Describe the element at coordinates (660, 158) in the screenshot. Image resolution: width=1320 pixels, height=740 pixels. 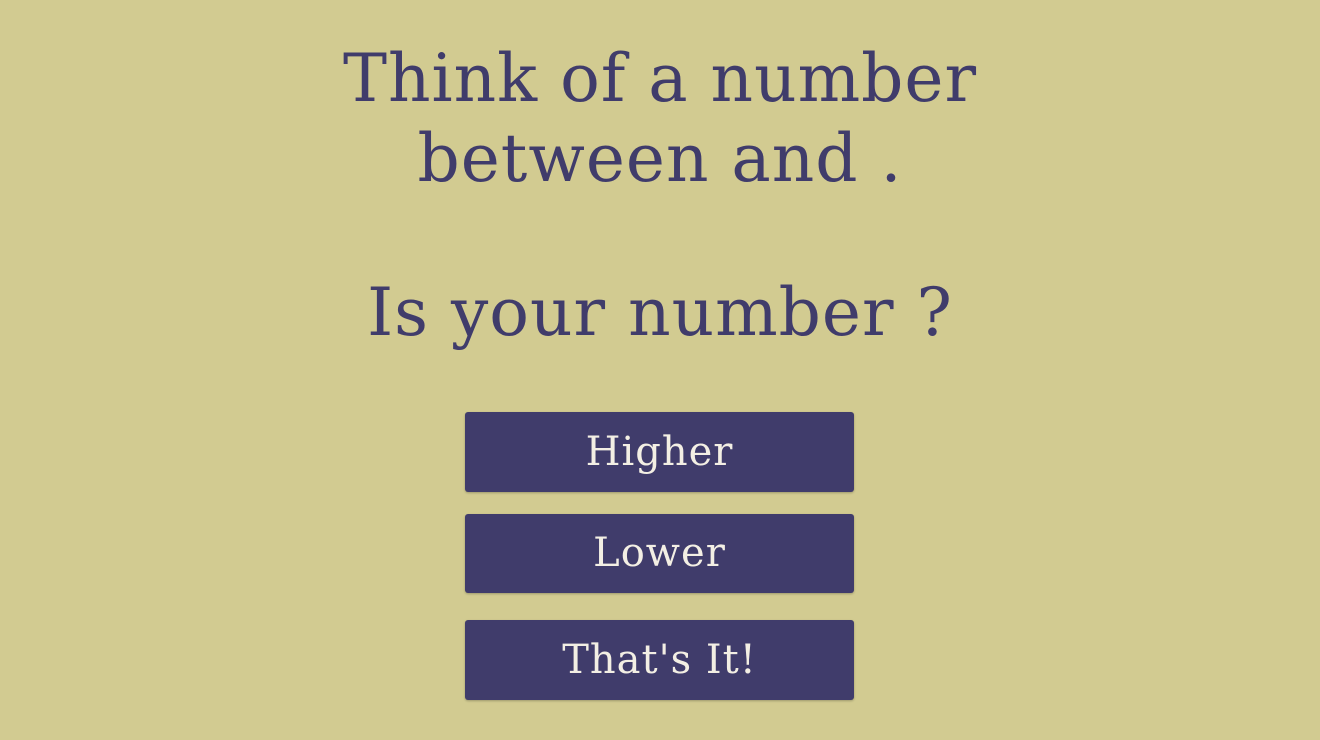
I see `prompt-line-2: between and .` at that location.